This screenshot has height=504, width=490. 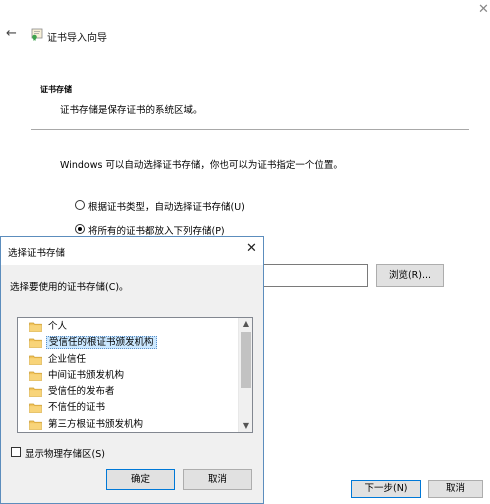 I want to click on tree-scrollbar: ▲ ▼, so click(x=245, y=375).